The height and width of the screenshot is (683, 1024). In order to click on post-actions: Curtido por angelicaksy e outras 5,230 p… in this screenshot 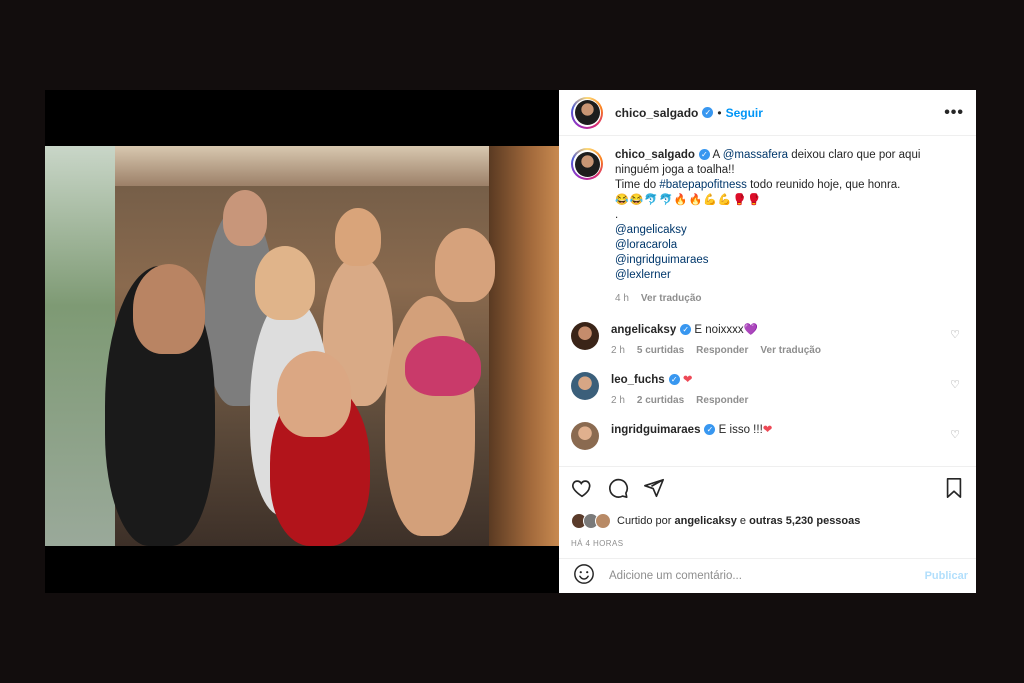, I will do `click(767, 512)`.